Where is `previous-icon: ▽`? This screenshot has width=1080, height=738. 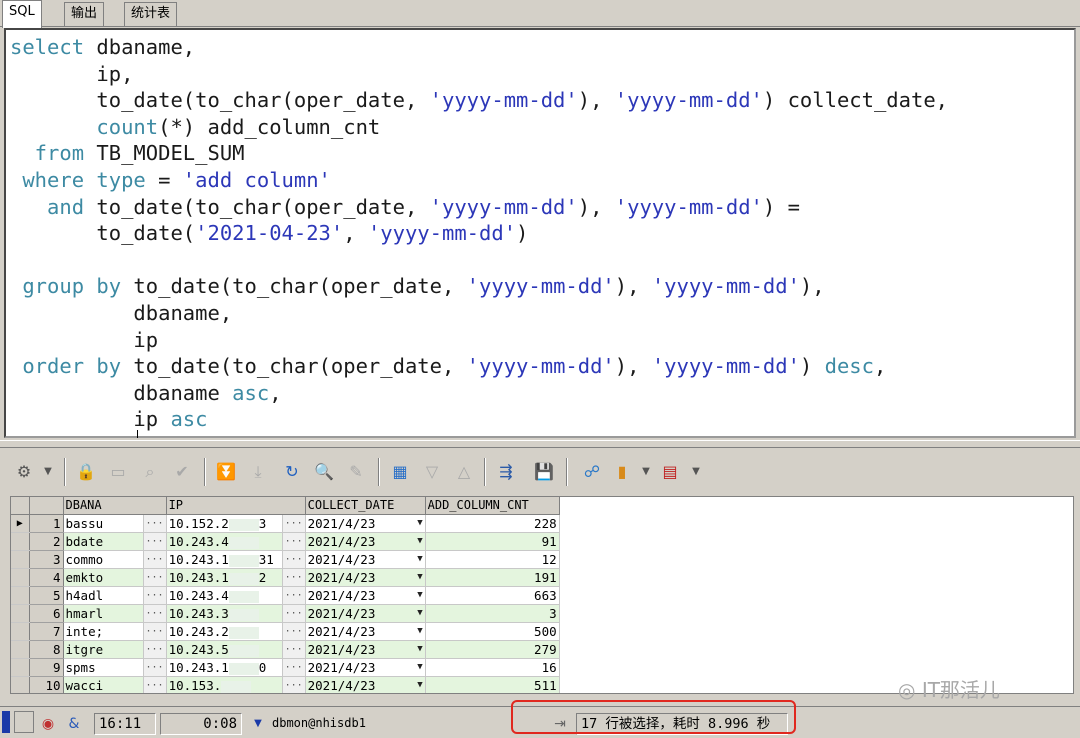 previous-icon: ▽ is located at coordinates (432, 472).